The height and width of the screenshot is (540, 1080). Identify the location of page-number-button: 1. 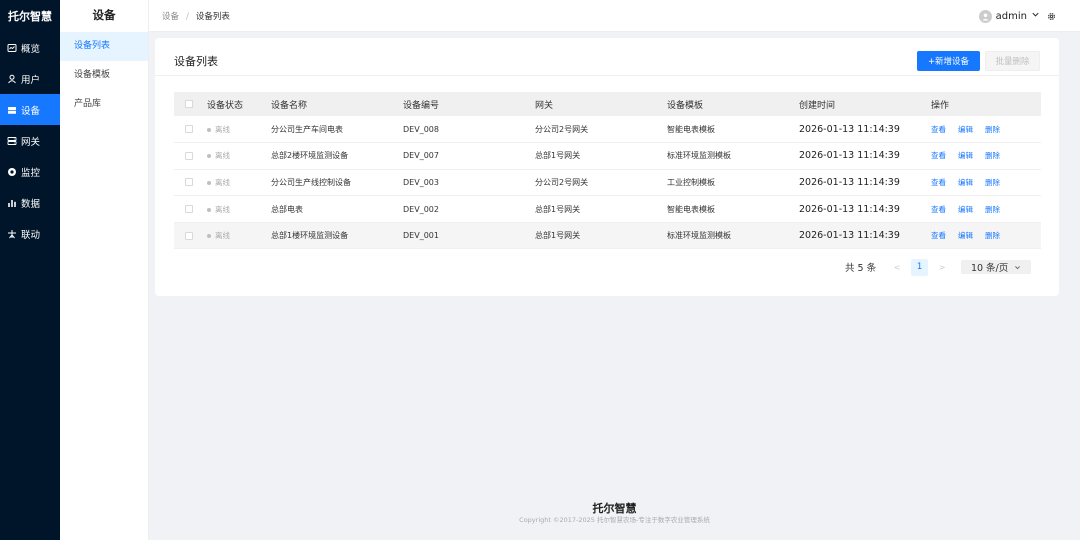
(920, 267).